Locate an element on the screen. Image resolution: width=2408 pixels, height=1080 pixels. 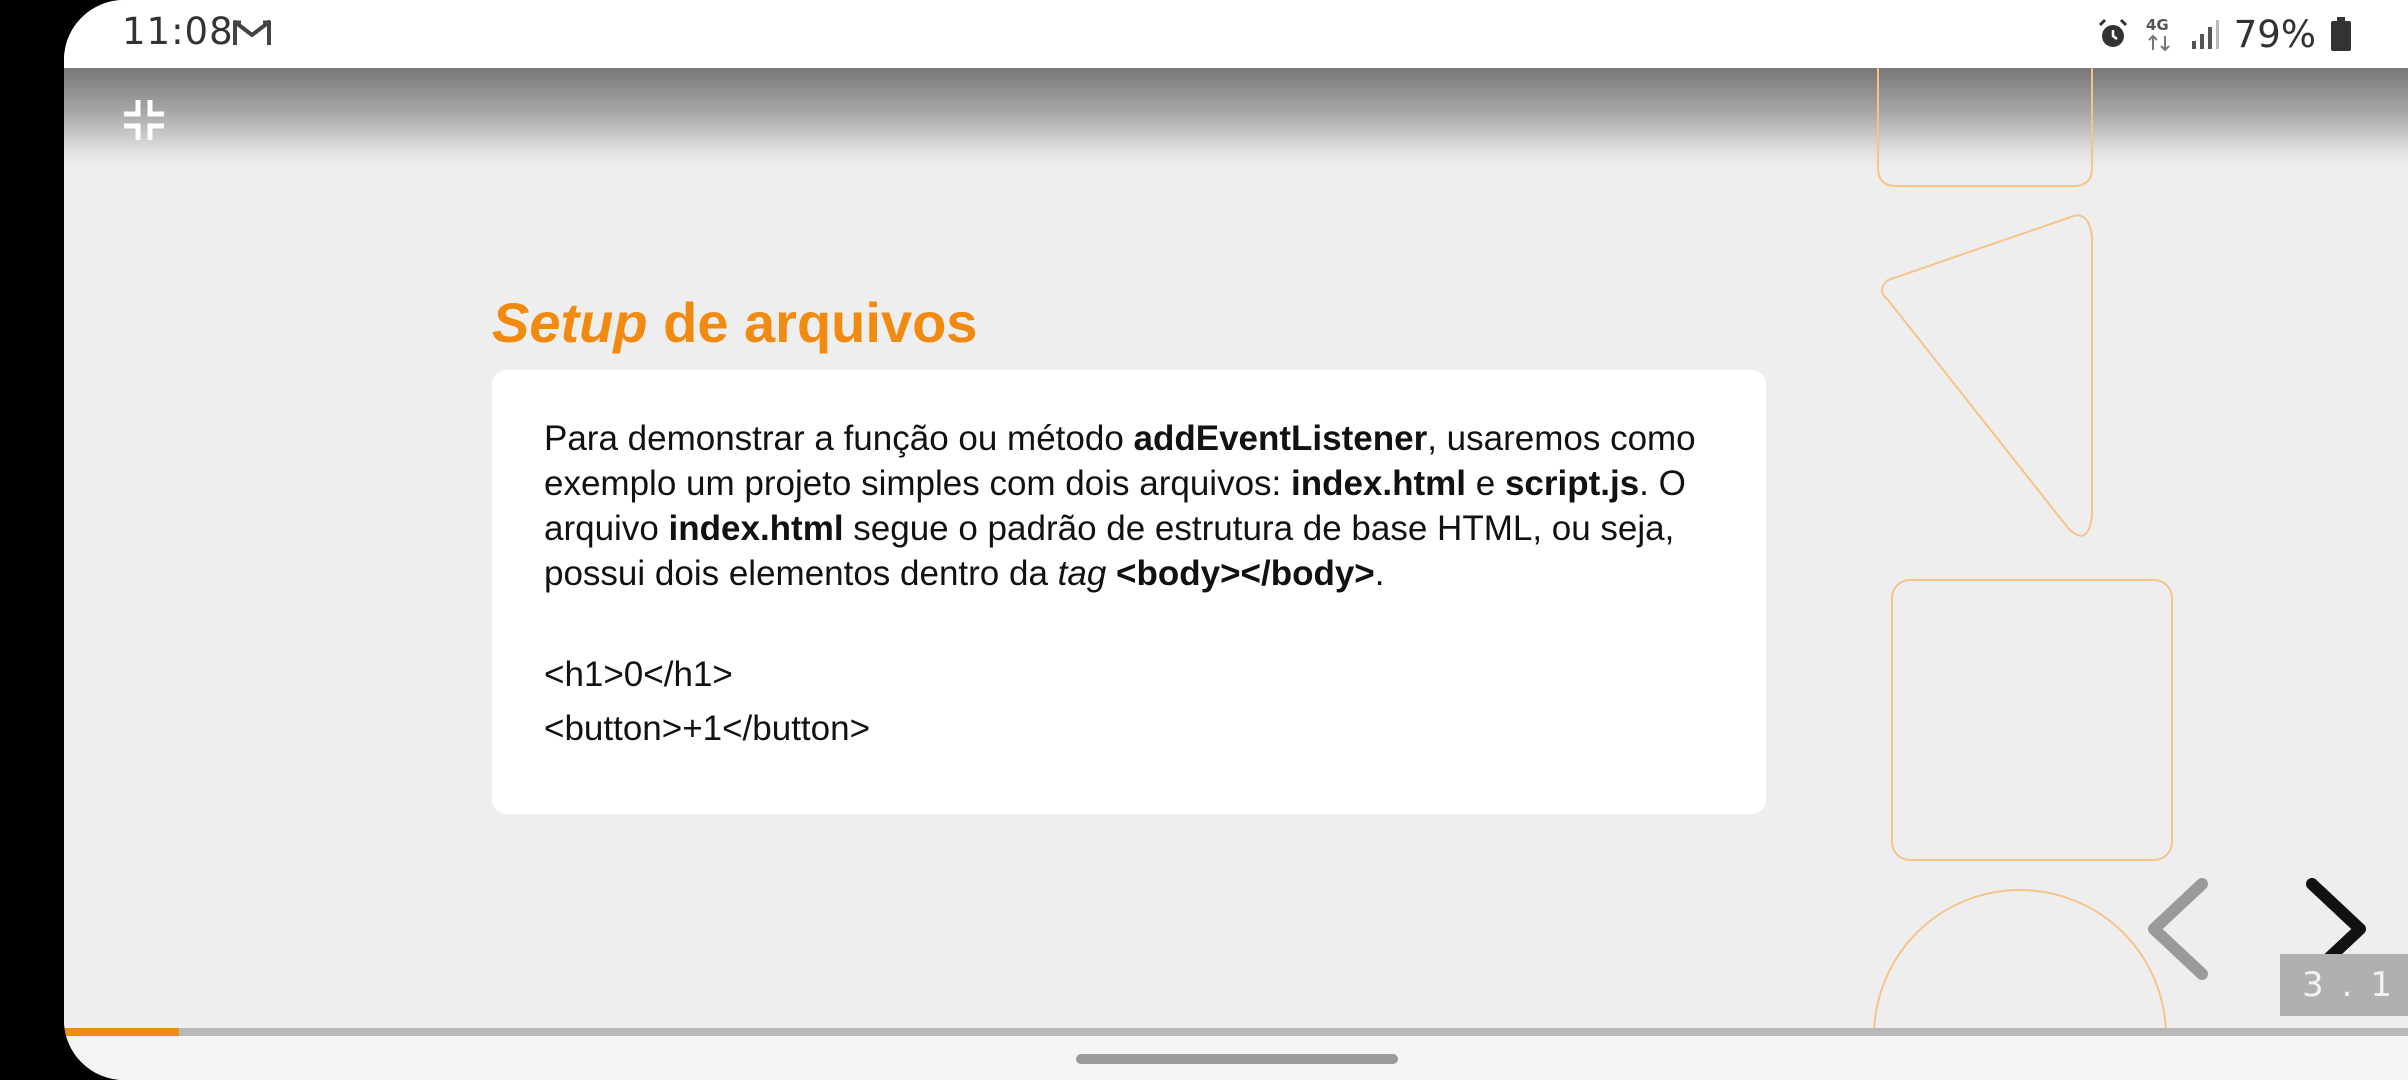
battery-percent: 79% is located at coordinates (2274, 34).